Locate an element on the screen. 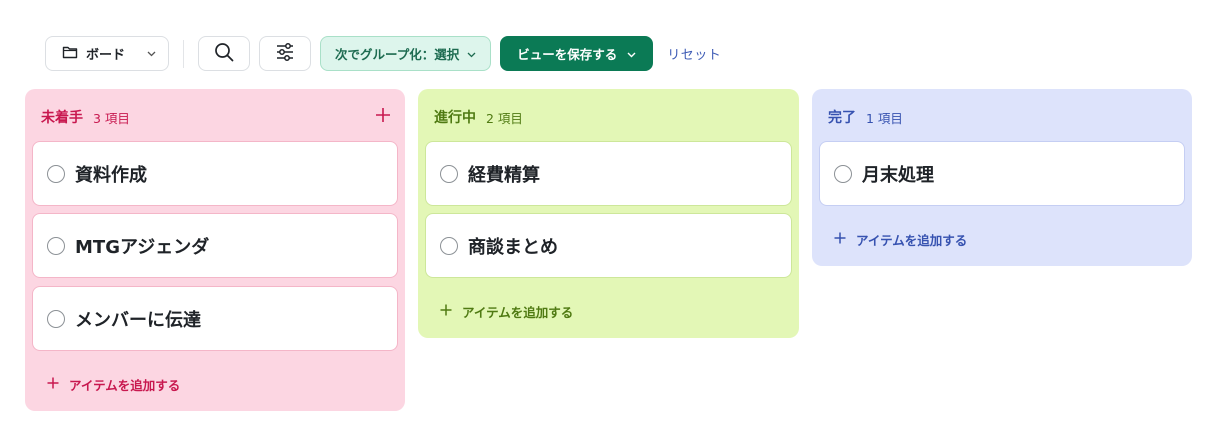 The width and height of the screenshot is (1224, 447). card-title: MTGアジェンダ is located at coordinates (142, 247).